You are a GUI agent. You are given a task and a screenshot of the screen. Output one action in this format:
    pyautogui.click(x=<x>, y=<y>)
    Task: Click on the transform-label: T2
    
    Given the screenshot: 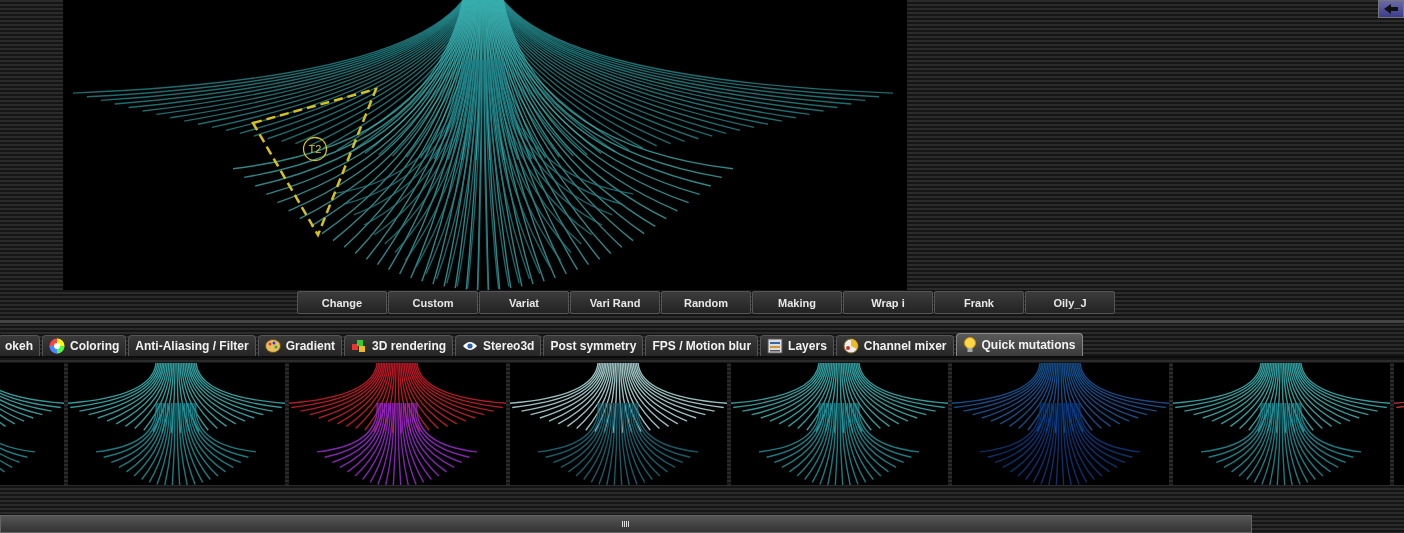 What is the action you would take?
    pyautogui.click(x=315, y=149)
    